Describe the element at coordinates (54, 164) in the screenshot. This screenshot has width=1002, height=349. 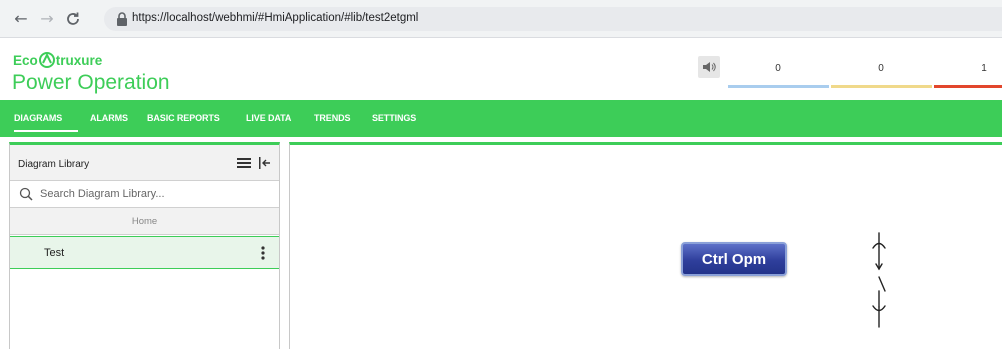
I see `library-title: Diagram Library` at that location.